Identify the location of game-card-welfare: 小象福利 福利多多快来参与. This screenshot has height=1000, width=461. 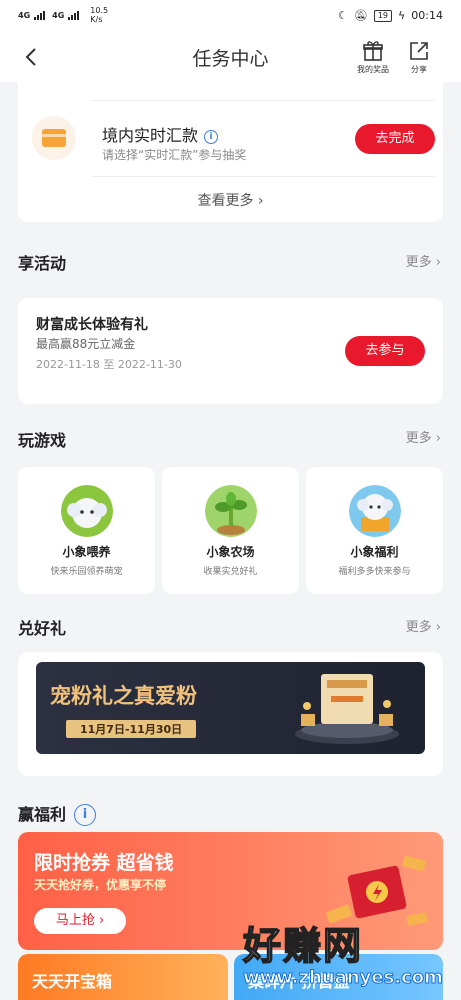
(374, 530).